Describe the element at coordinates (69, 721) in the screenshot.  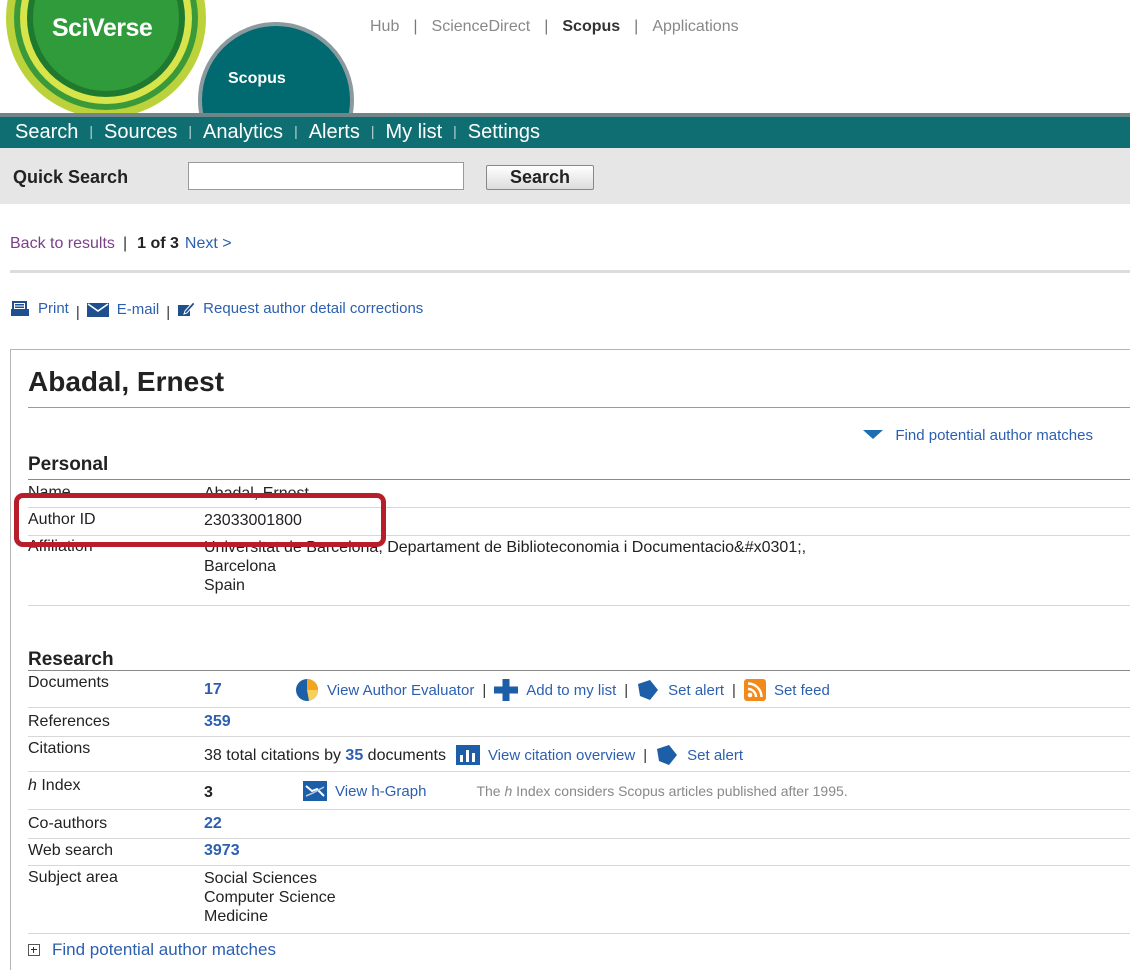
I see `references-label: References` at that location.